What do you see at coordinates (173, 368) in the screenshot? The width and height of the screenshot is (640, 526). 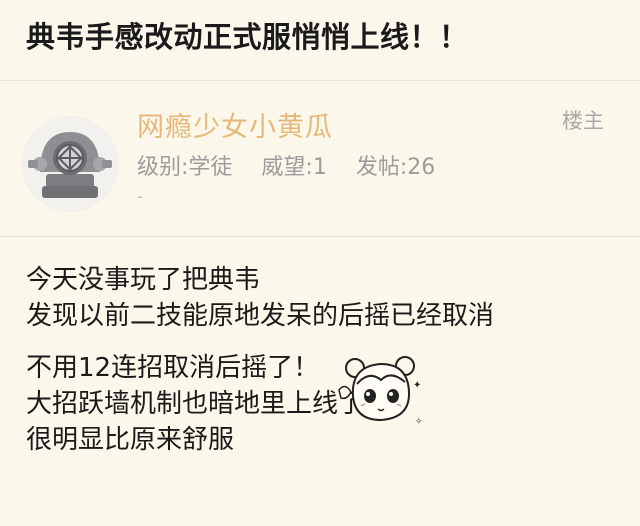 I see `post-line: 不用12连招取消后摇了！` at bounding box center [173, 368].